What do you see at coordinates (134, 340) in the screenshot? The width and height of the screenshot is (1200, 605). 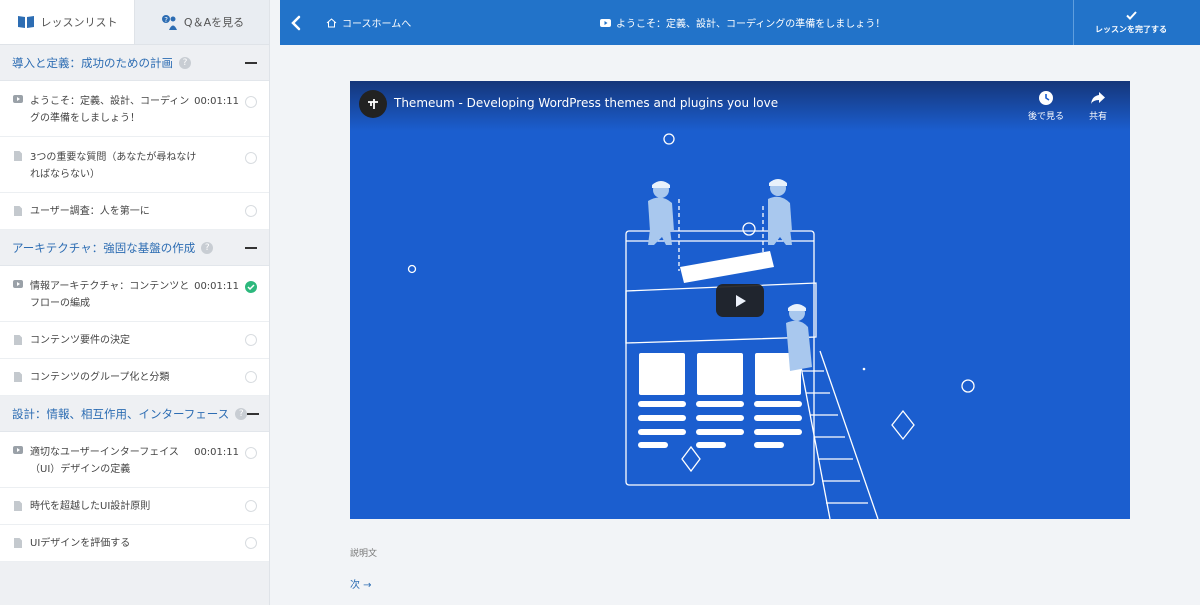 I see `lesson-item: コンテンツ要件の決定` at bounding box center [134, 340].